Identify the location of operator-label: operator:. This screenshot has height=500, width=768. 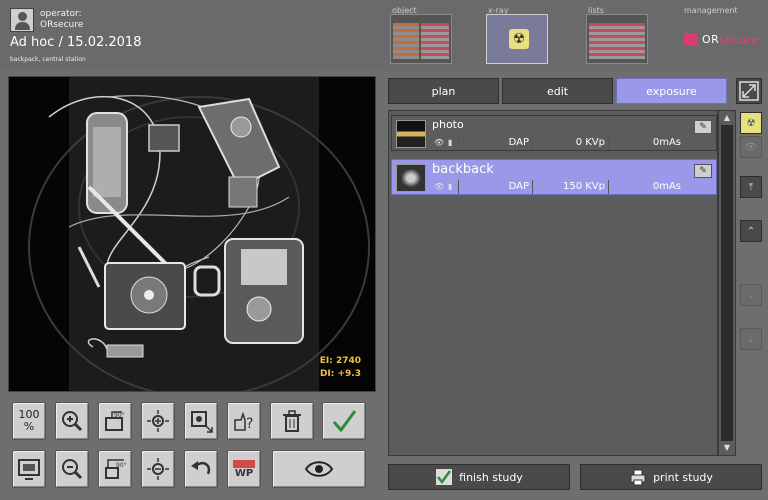
(61, 14).